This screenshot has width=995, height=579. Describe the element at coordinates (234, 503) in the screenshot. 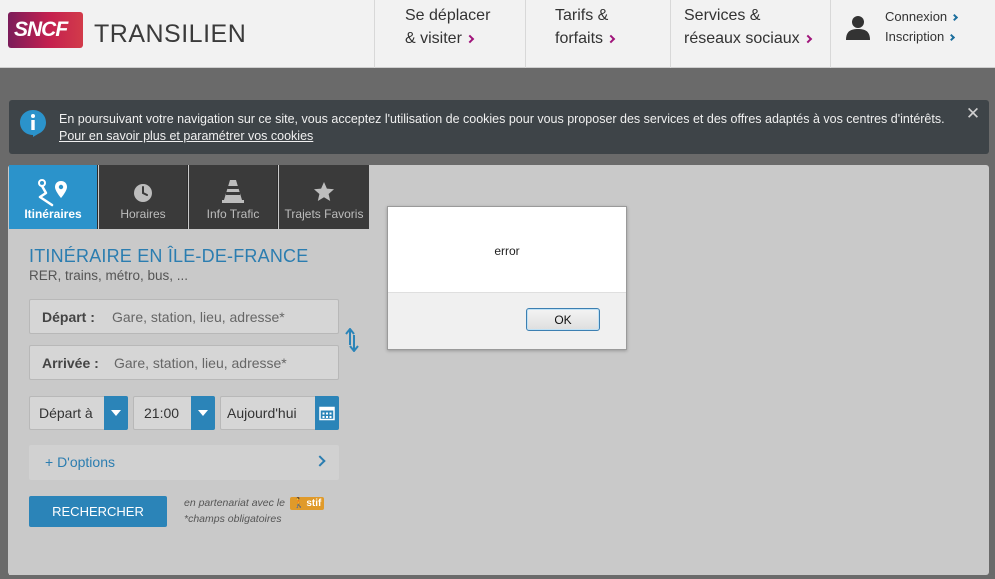

I see `partner-text: en partenariat avec le` at that location.